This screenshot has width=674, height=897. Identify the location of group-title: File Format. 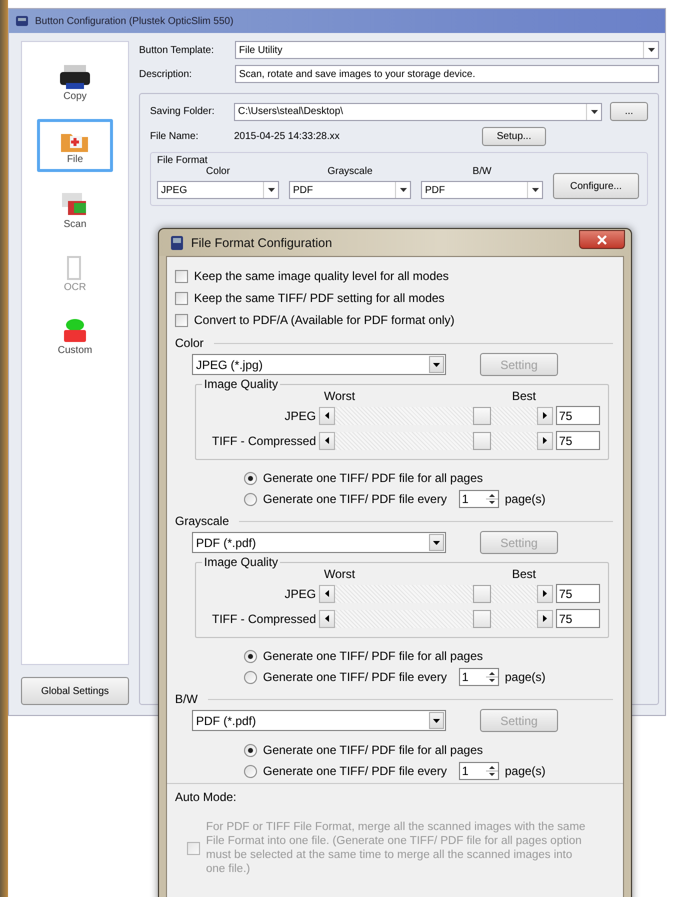
(183, 160).